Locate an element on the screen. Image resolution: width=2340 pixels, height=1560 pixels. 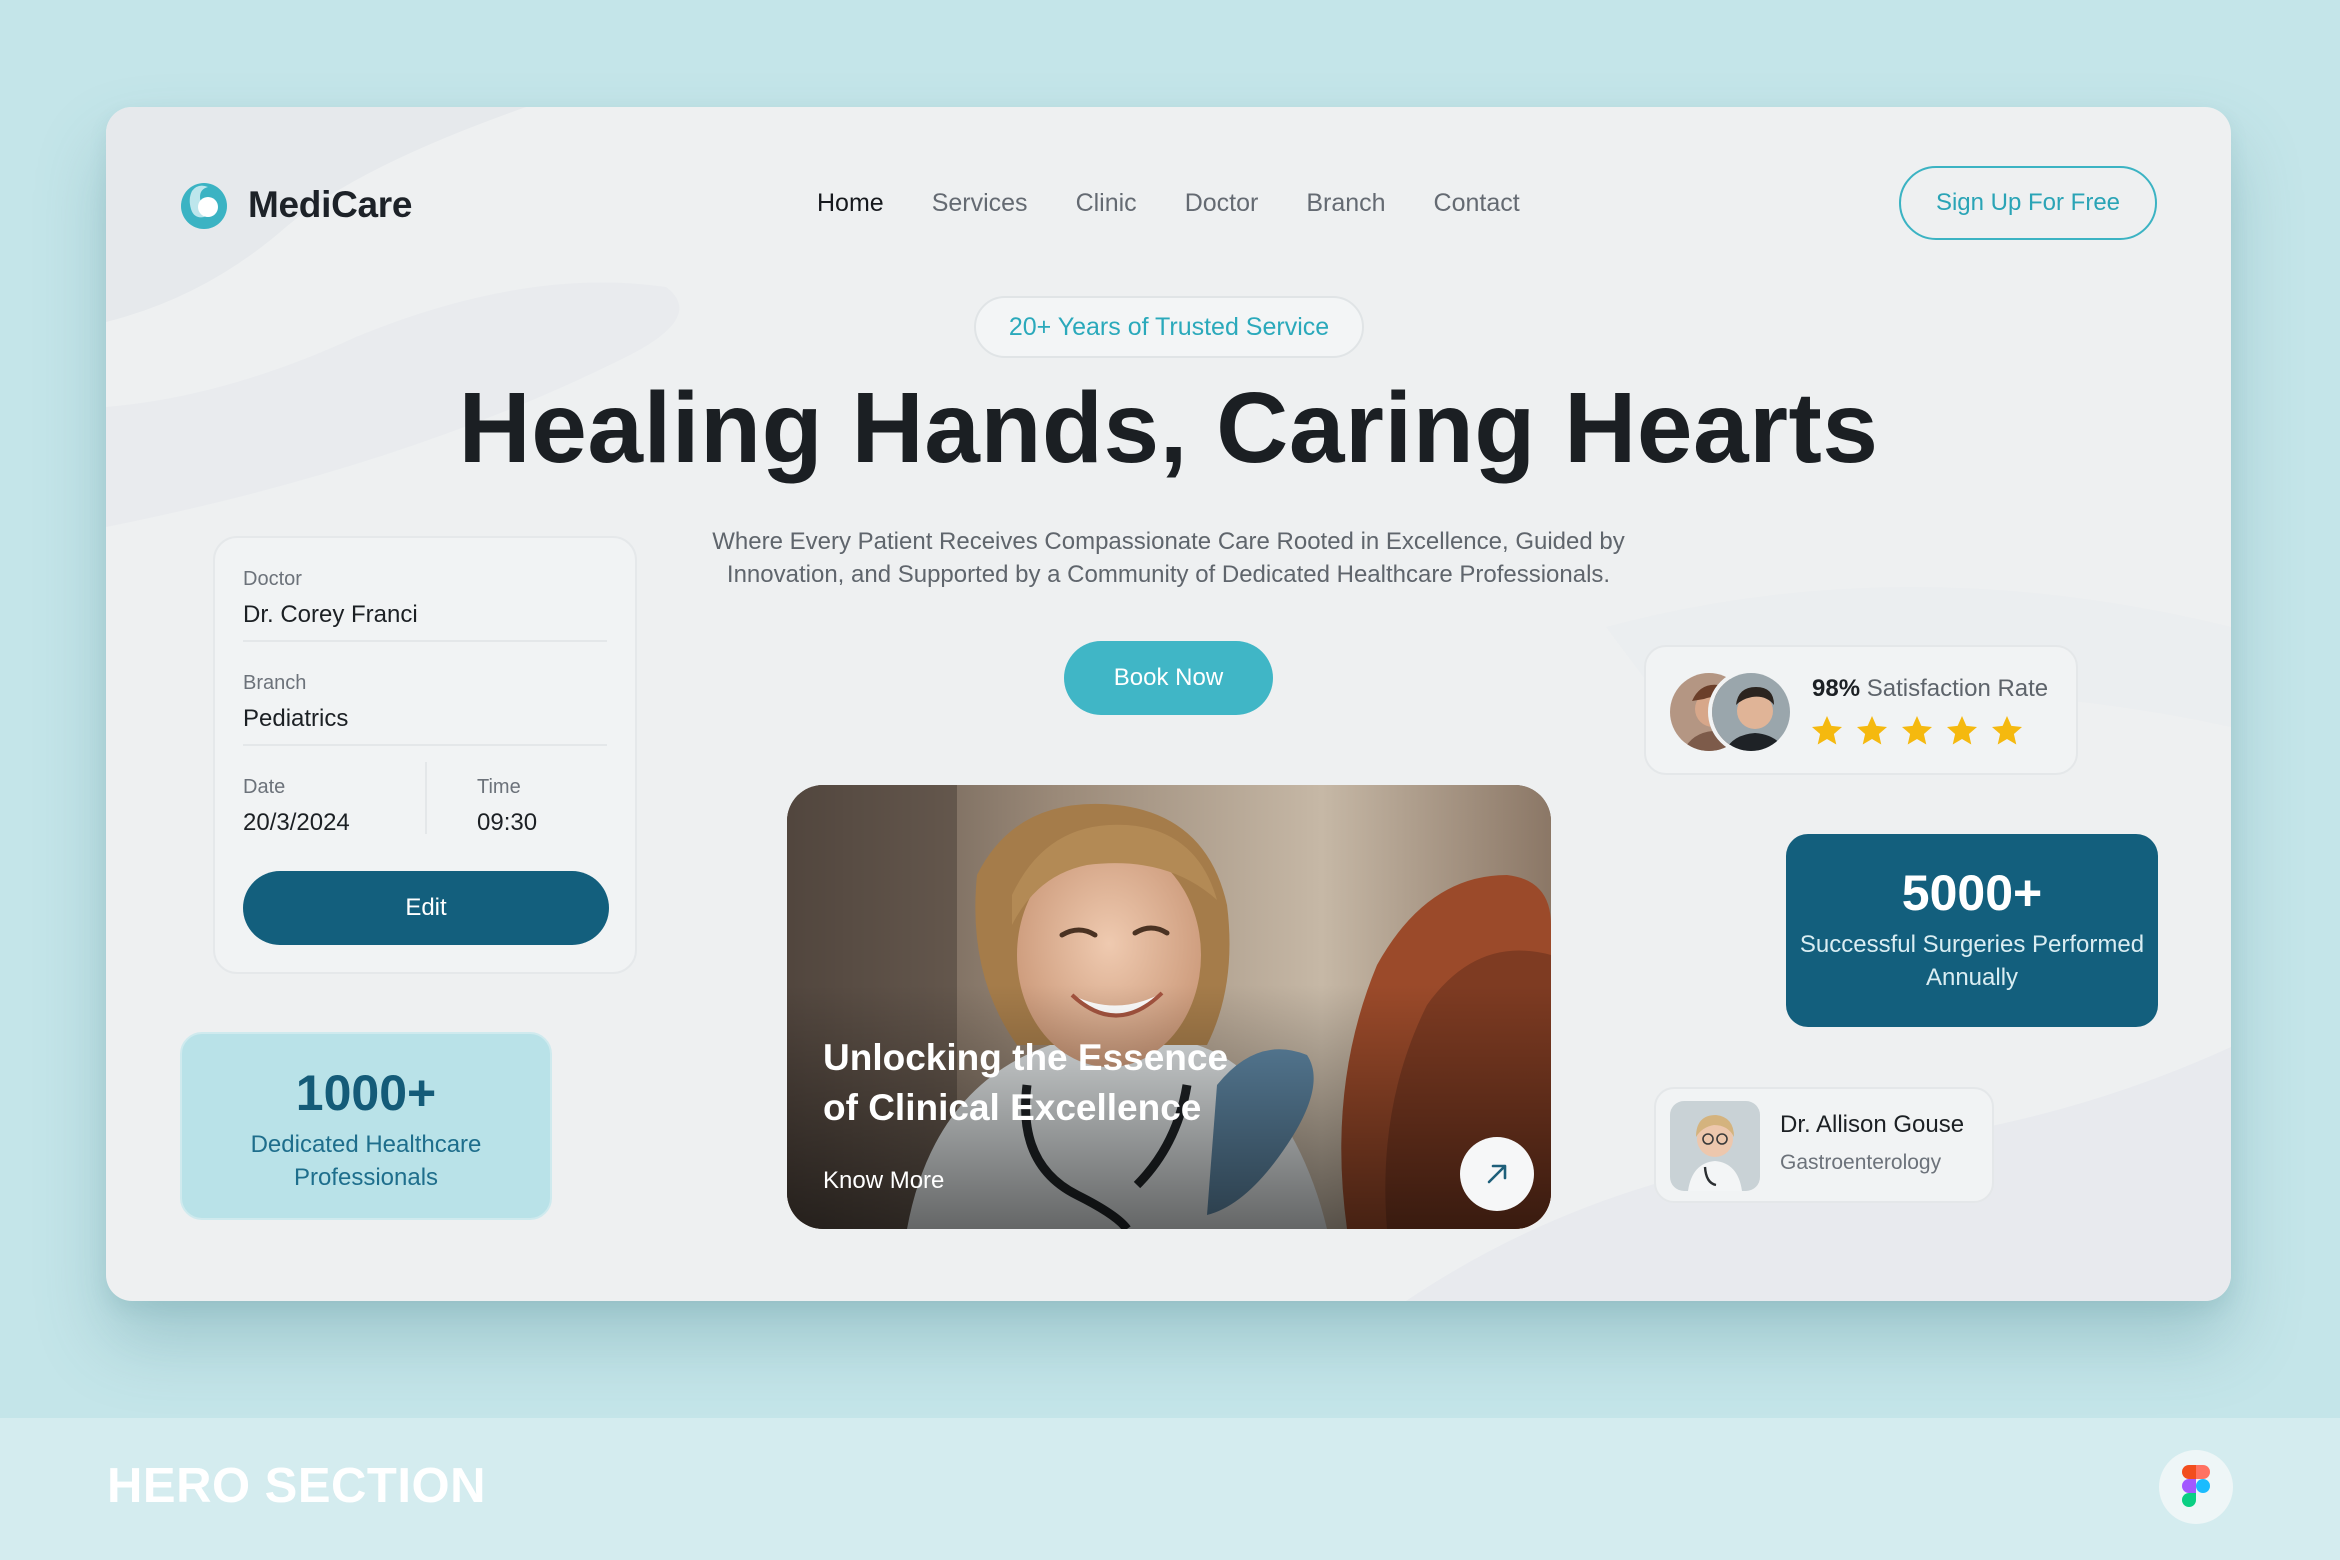
section-label: HERO SECTION is located at coordinates (296, 1486).